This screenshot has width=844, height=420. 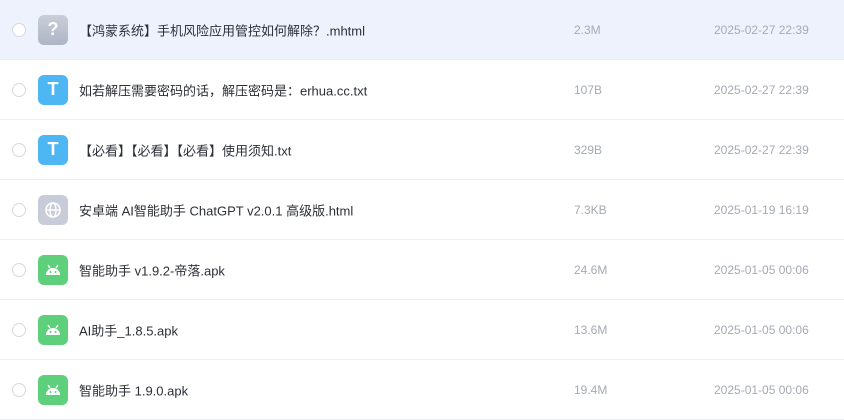 I want to click on file-name: 【鸿蒙系统】手机风险应用管控如何解除？.mhtml, so click(x=222, y=29).